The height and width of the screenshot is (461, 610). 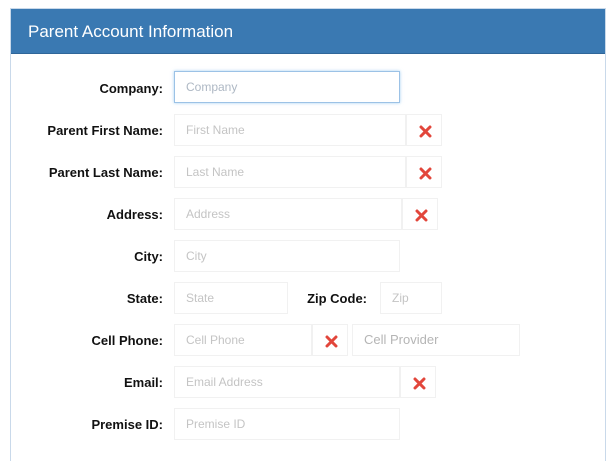 I want to click on city-input: City, so click(x=287, y=256).